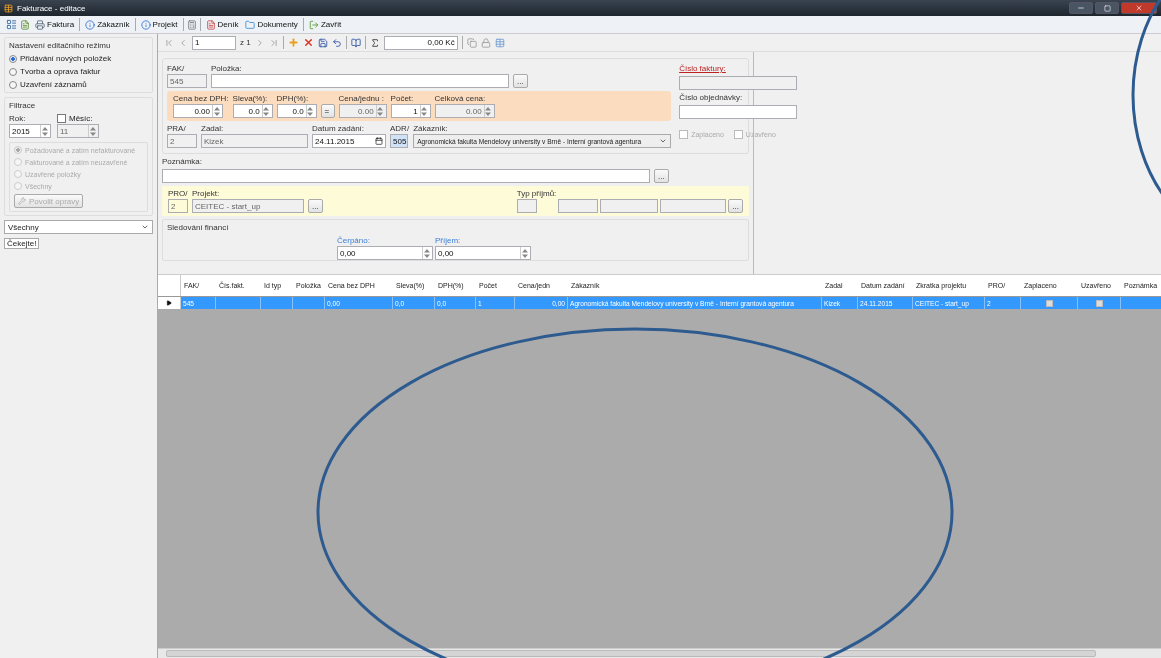  Describe the element at coordinates (213, 128) in the screenshot. I see `field-label: Zadal:` at that location.